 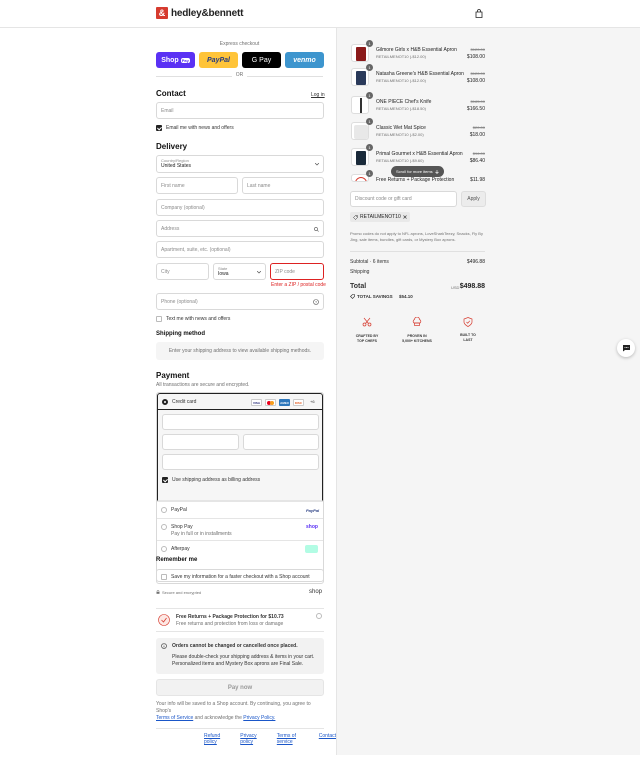 What do you see at coordinates (477, 101) in the screenshot?
I see `item-original-price: $185.00` at bounding box center [477, 101].